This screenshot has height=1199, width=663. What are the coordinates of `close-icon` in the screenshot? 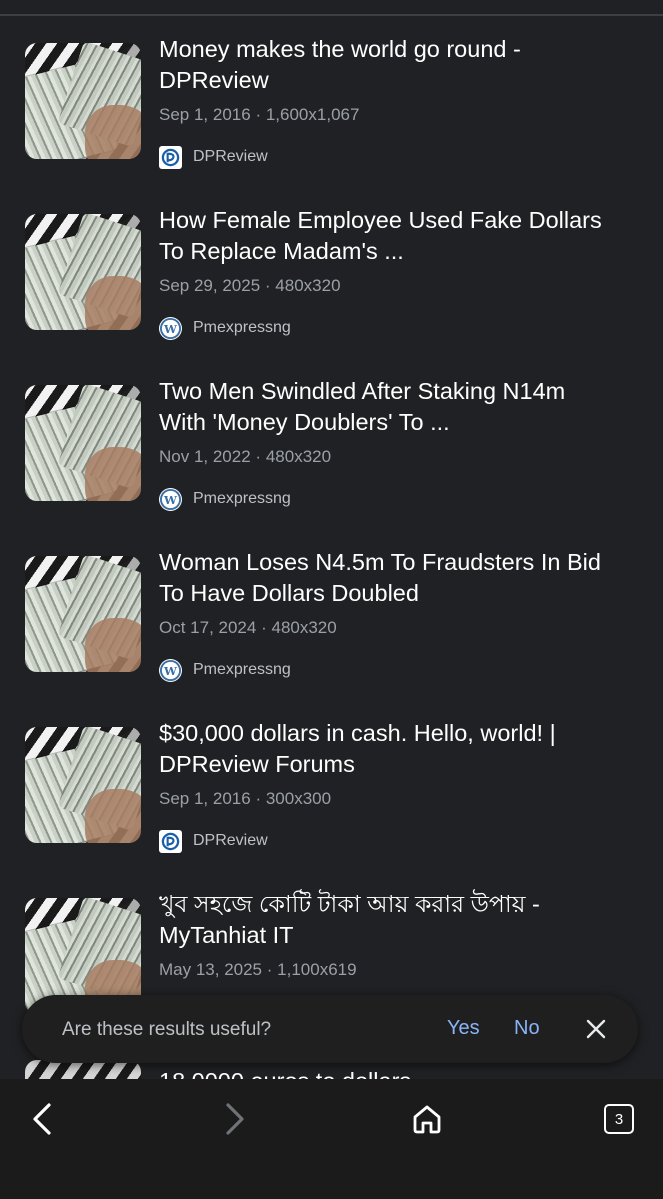 It's located at (596, 1029).